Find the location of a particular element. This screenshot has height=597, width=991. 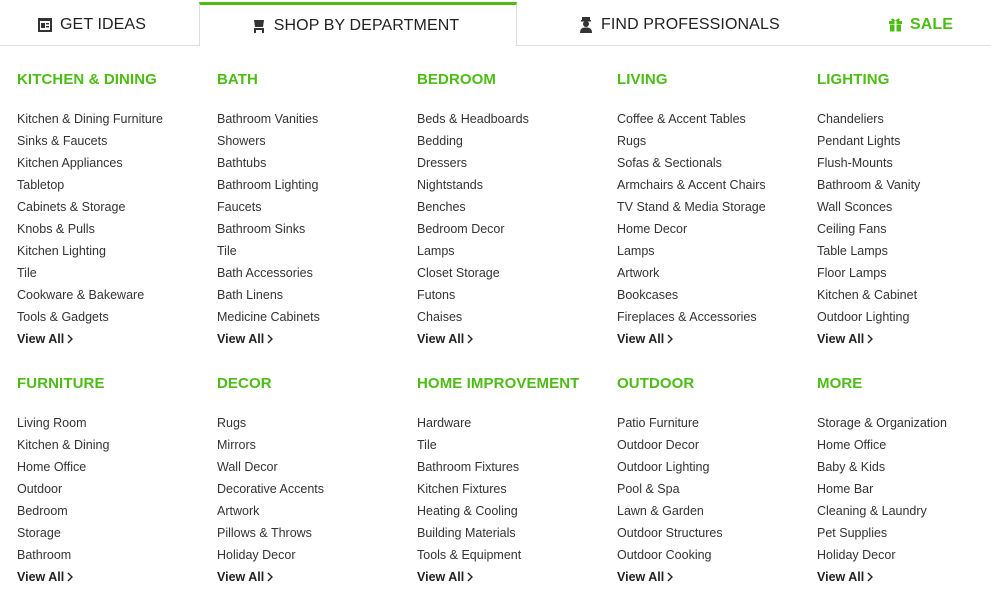

department-title: LIVING is located at coordinates (642, 79).